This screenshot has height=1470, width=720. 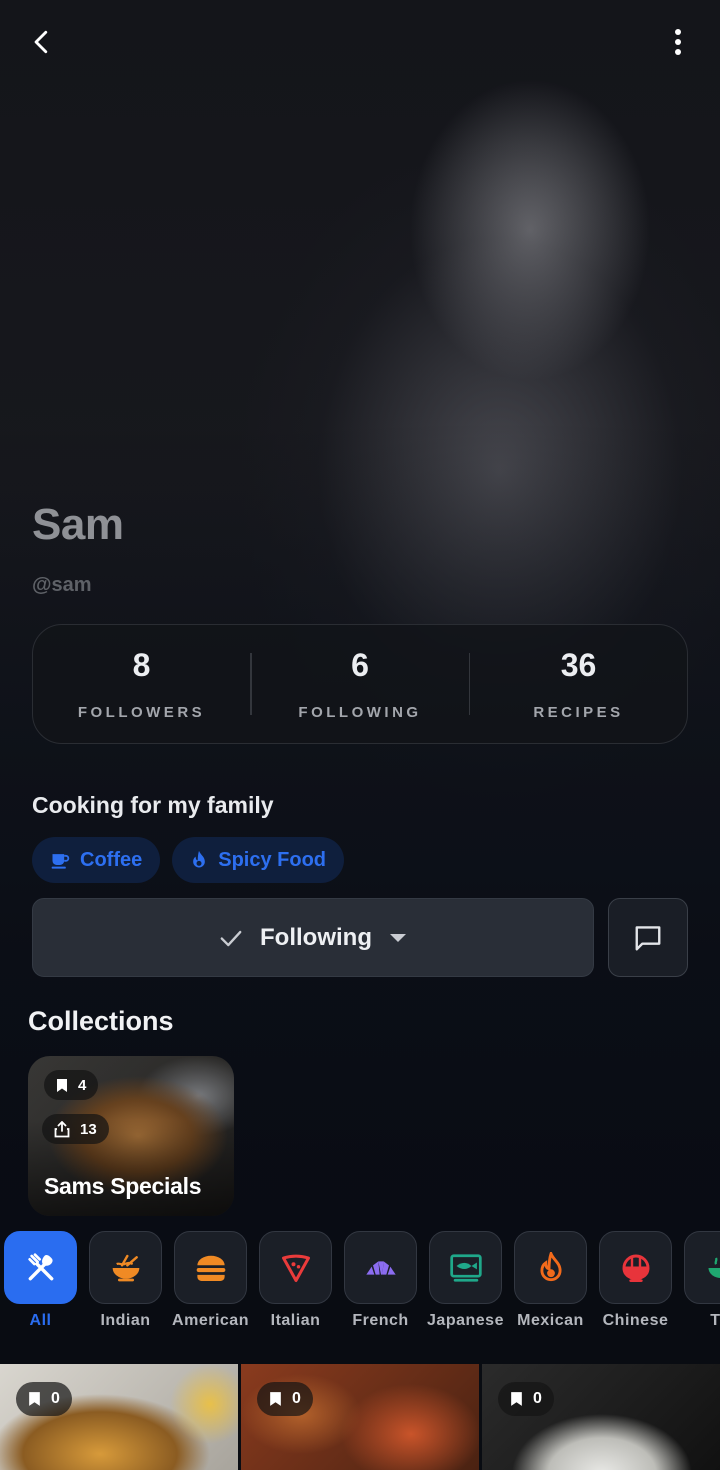 I want to click on profile-name: Sam, so click(x=78, y=524).